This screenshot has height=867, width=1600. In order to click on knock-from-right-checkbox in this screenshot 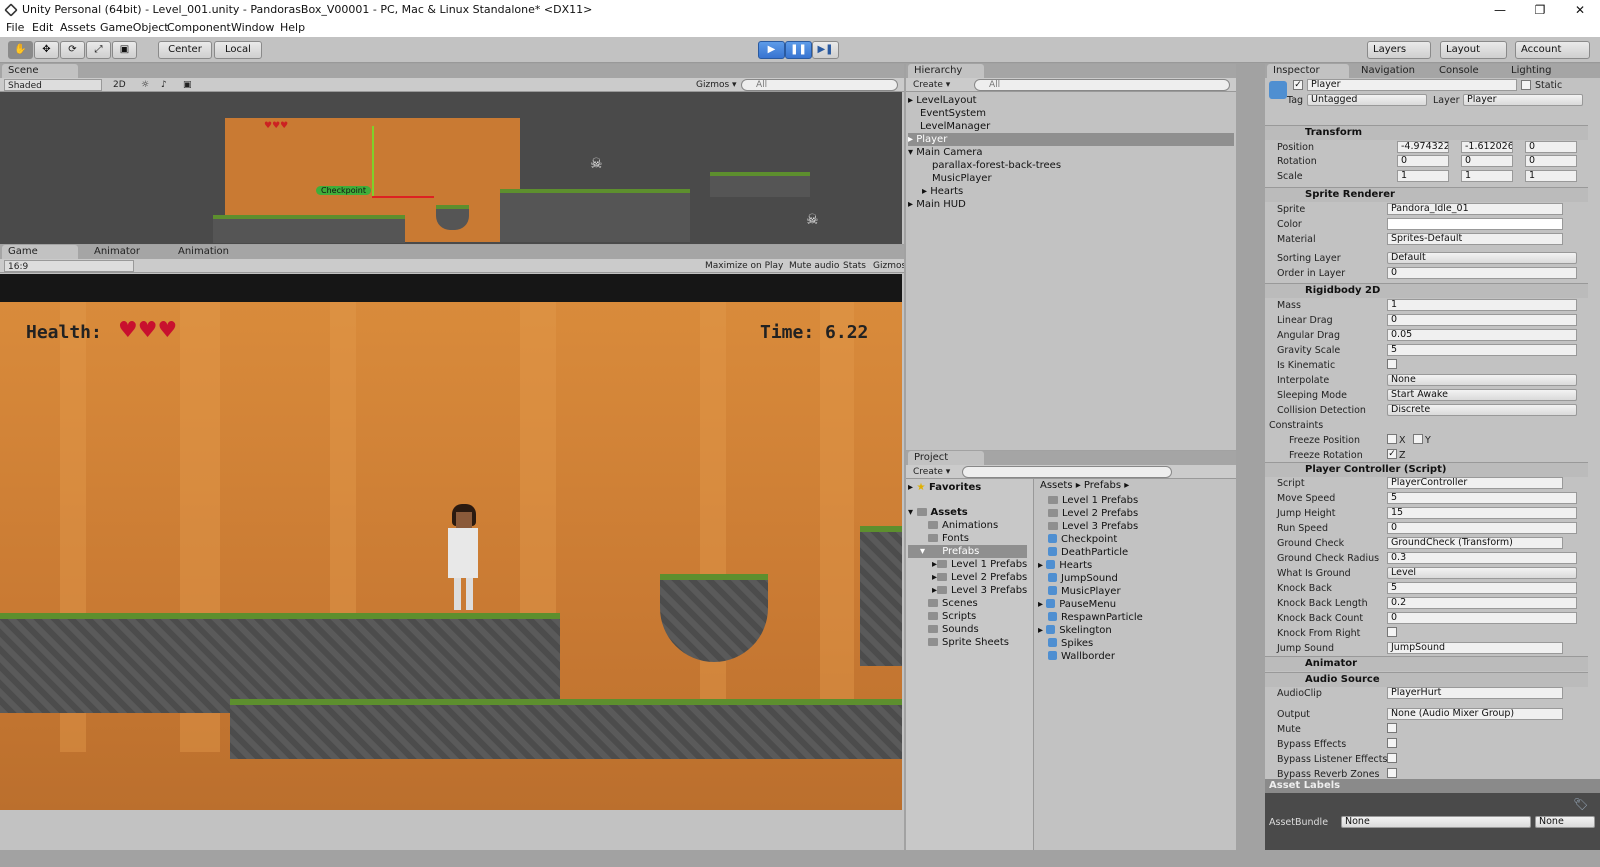, I will do `click(1392, 632)`.